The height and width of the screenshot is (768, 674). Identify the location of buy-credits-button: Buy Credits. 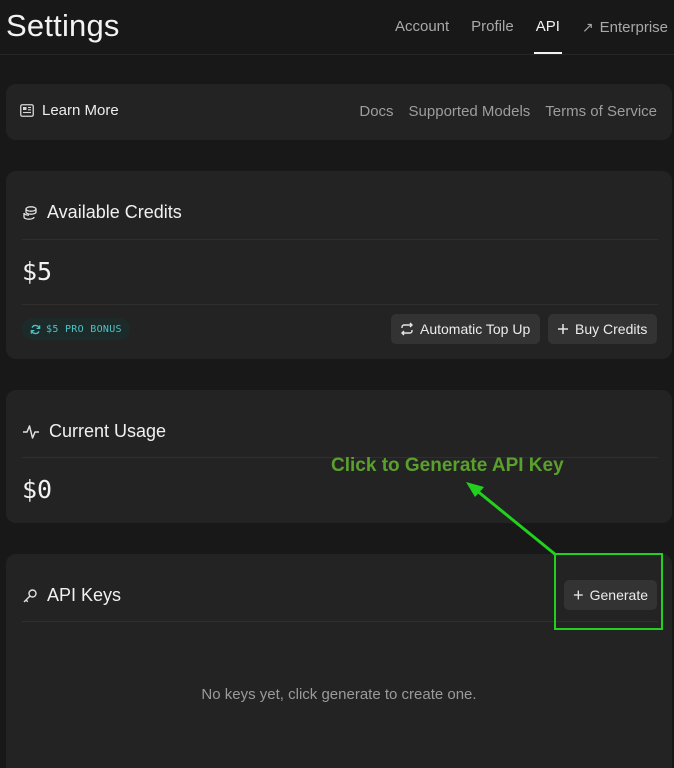
(602, 329).